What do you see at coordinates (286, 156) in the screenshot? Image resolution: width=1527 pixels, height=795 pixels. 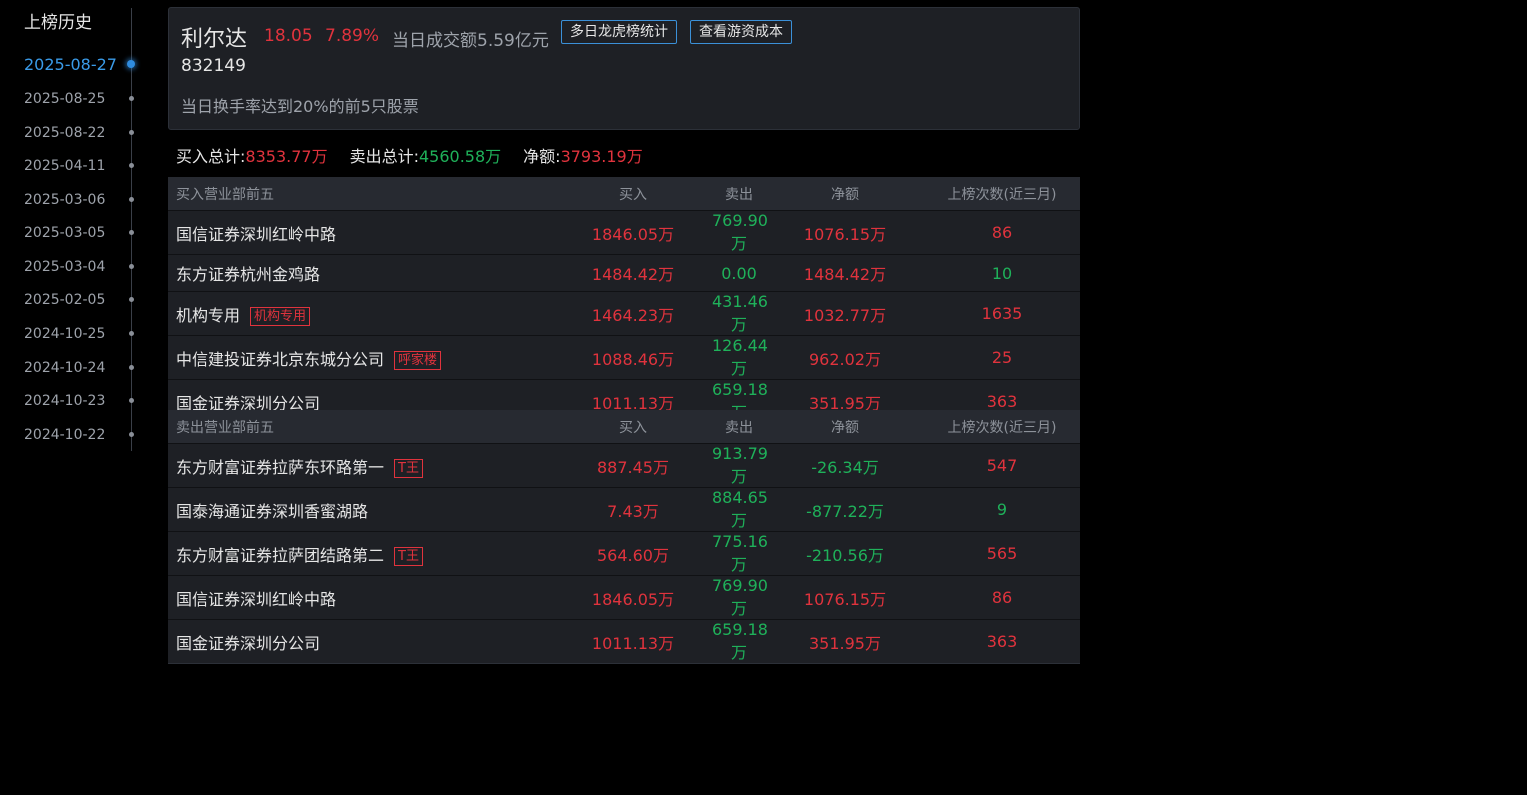 I see `buy-total-value: 8353.77万` at bounding box center [286, 156].